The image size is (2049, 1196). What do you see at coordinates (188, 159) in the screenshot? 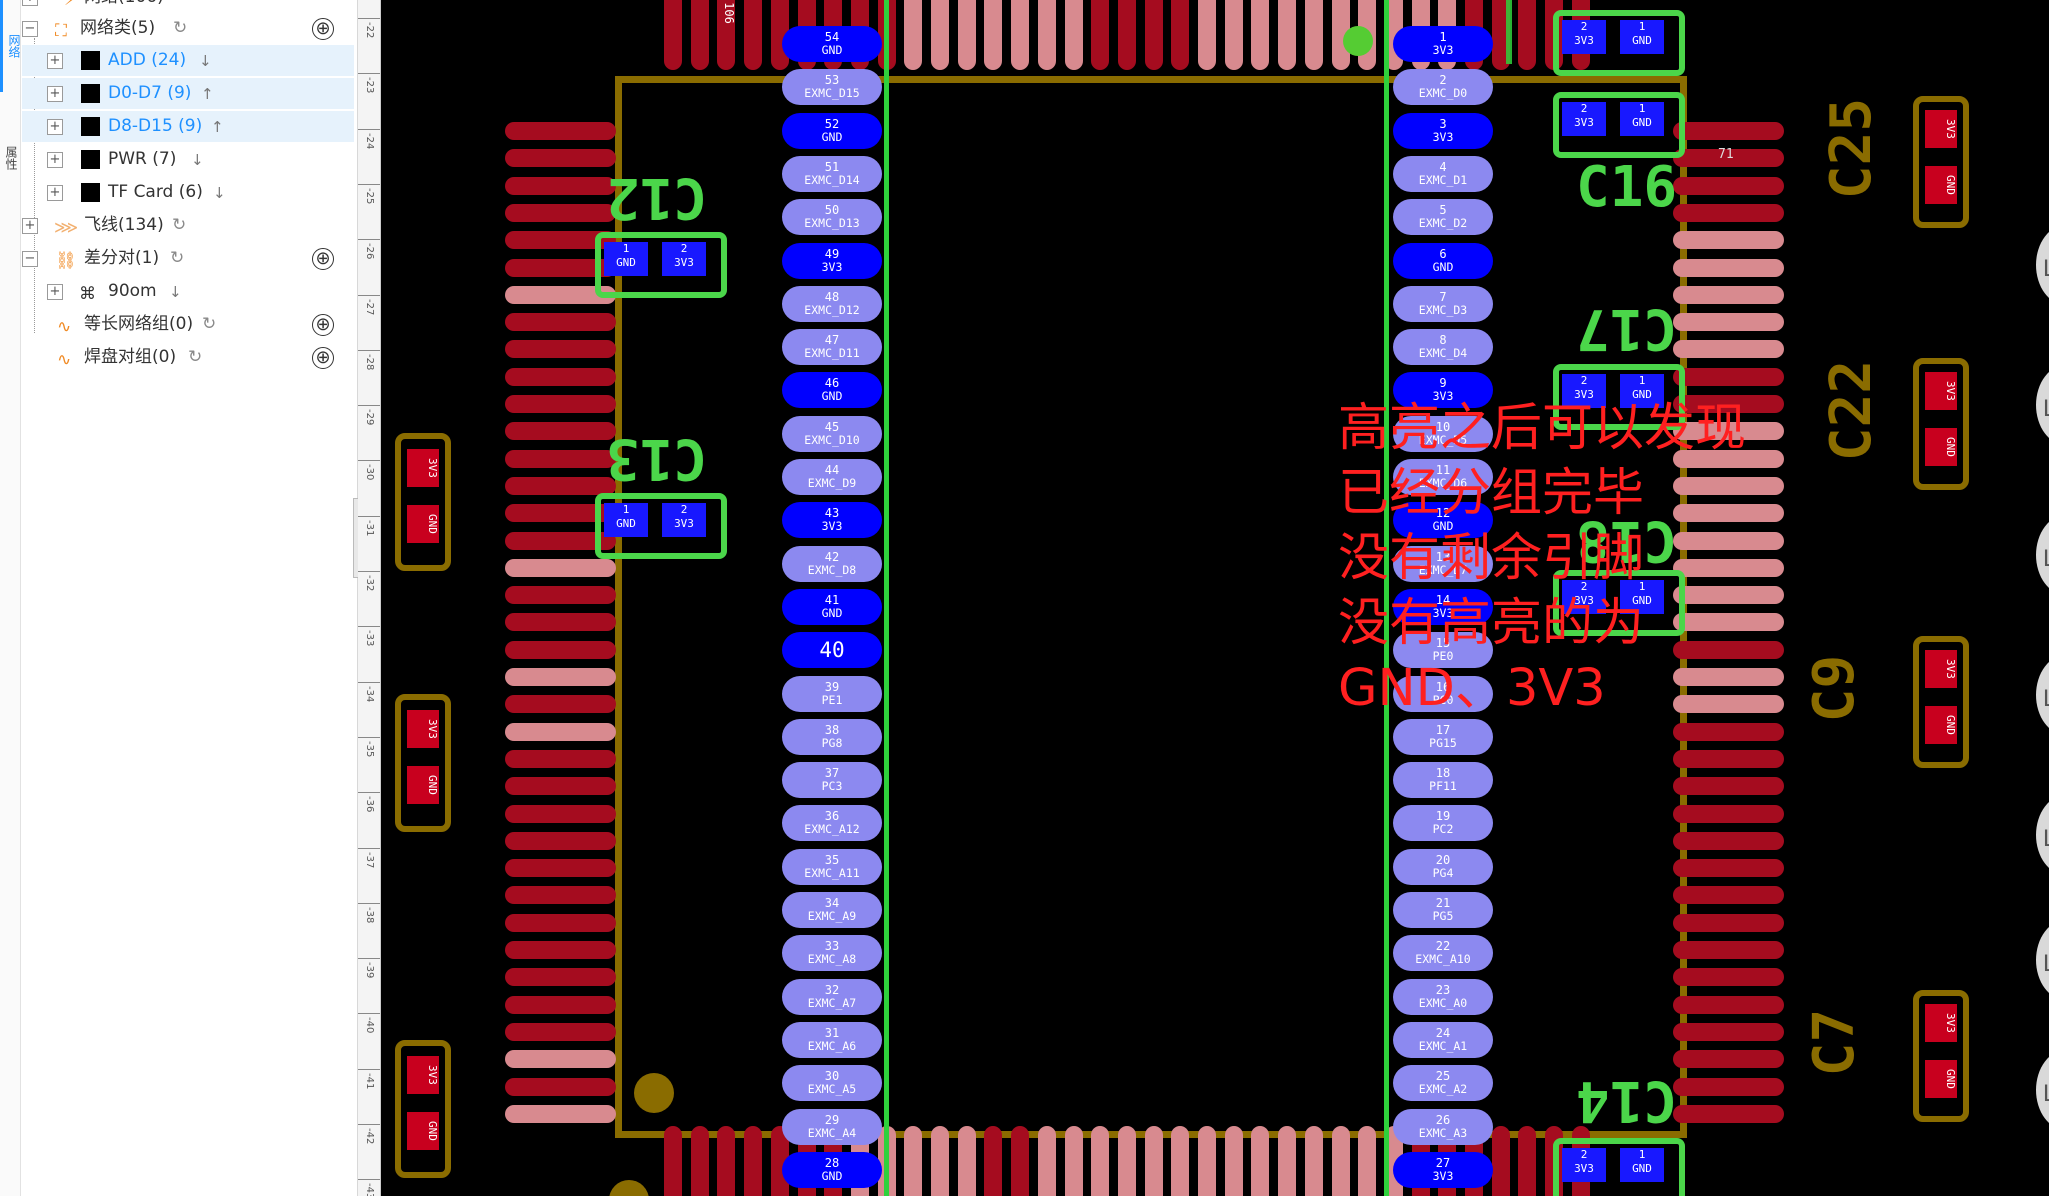
I see `tree-row-net-class-pwr: + PWR (7) ↓` at bounding box center [188, 159].